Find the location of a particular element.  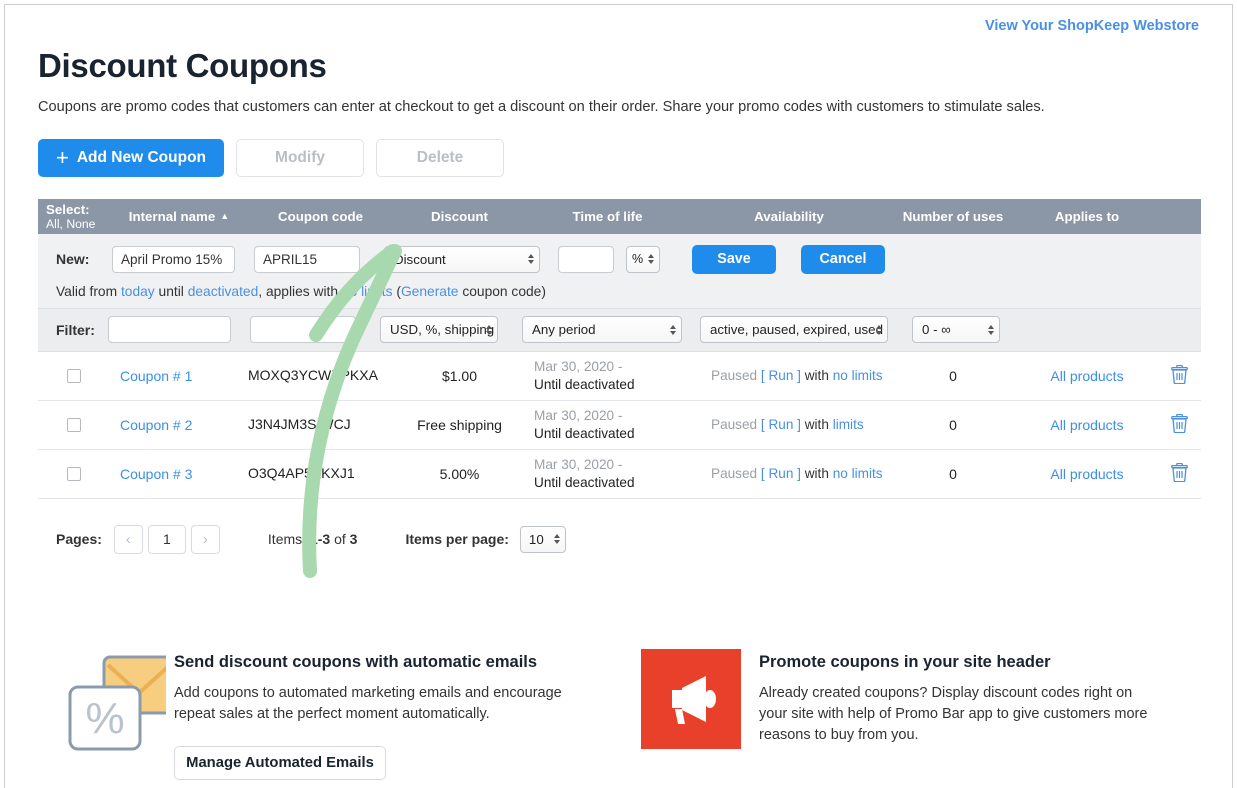

sort-ascending-icon: ▲ is located at coordinates (225, 215).